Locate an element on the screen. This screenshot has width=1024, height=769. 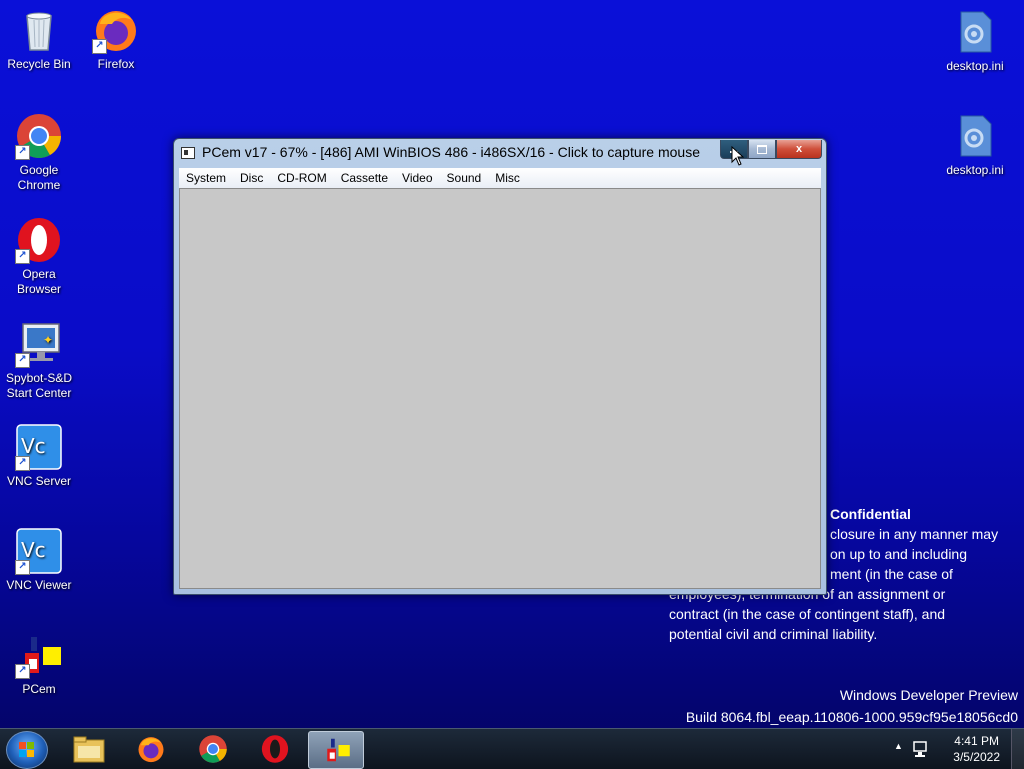
desktop-icon-spybot: ✦ ↗ Spybot-S&D Start Center is located at coordinates (39, 360).